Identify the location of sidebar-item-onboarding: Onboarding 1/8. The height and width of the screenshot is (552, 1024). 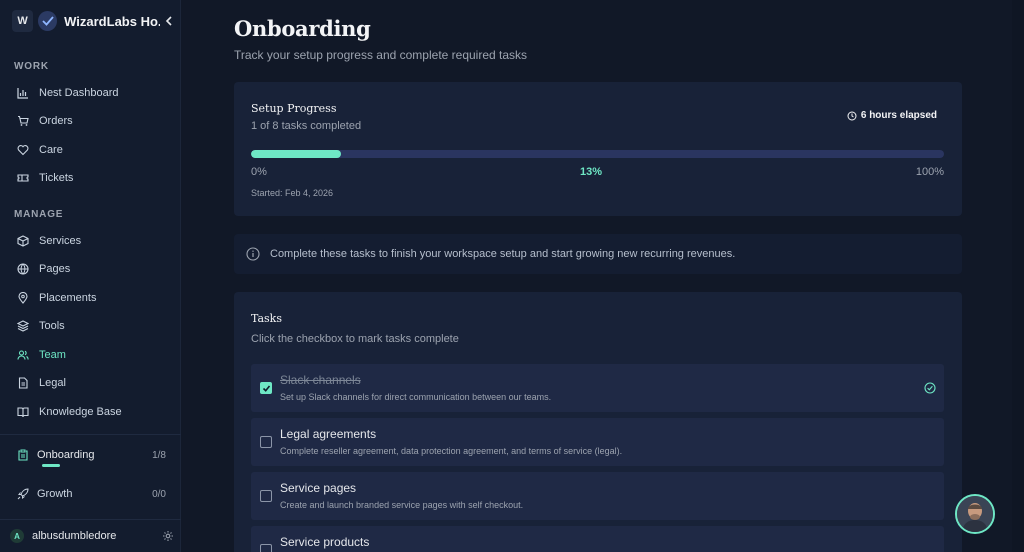
(90, 463).